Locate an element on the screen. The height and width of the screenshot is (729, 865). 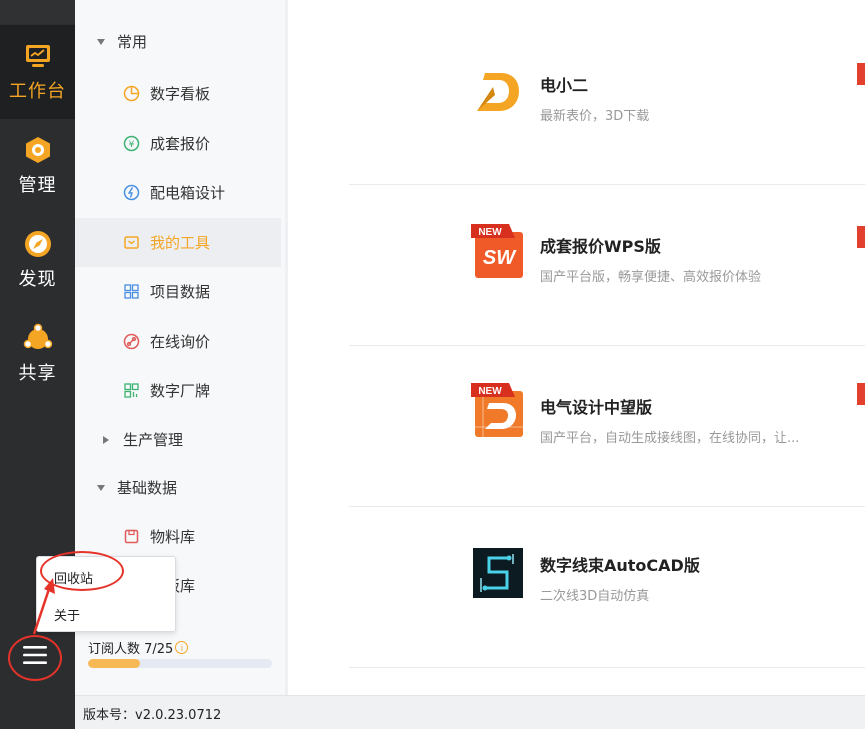
sidebar-item-label: 项目数据 is located at coordinates (180, 292).